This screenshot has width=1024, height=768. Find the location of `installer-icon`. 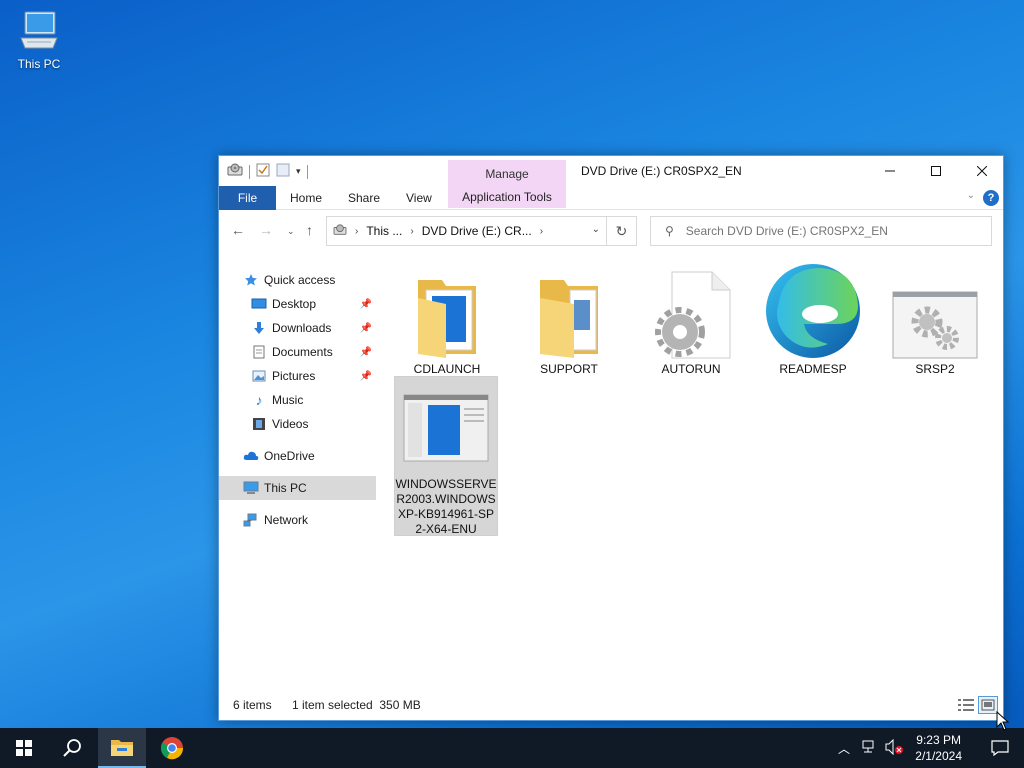

installer-icon is located at coordinates (446, 428).